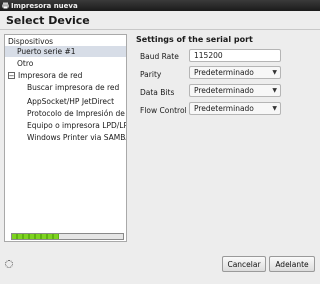  Describe the element at coordinates (157, 92) in the screenshot. I see `data-bits-label: Data Bits` at that location.